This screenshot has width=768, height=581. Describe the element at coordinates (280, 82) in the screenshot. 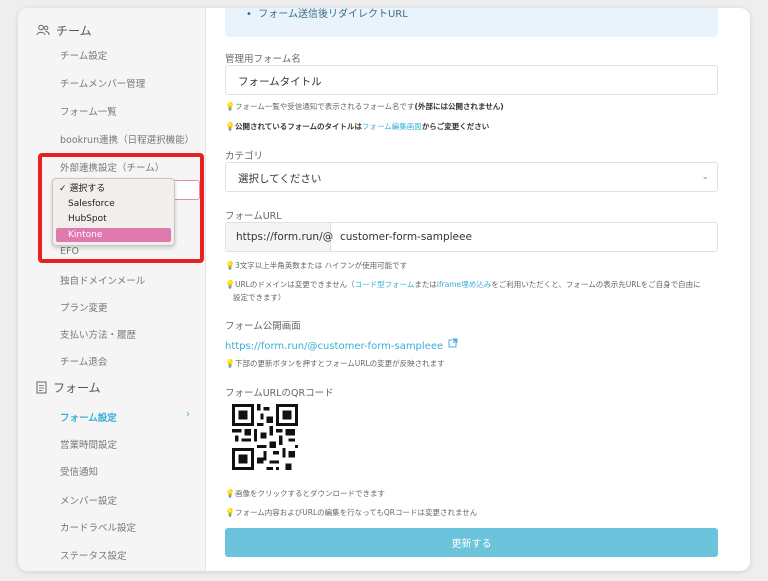

I see `form-name-value: フォームタイトル` at that location.